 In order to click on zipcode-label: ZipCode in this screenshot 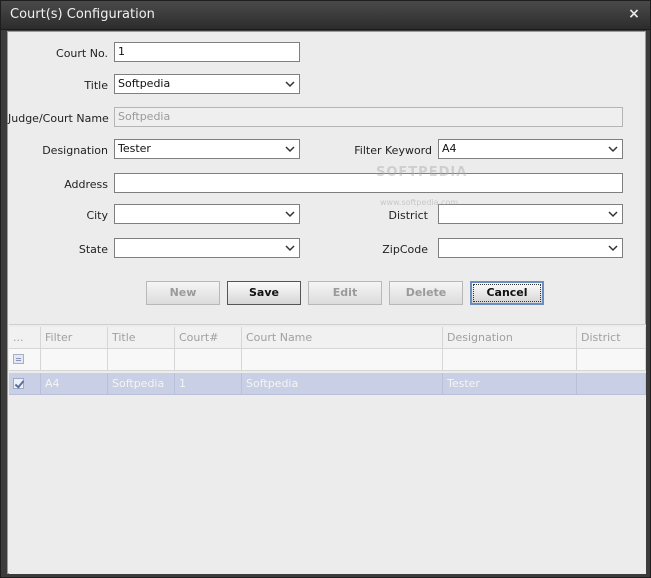, I will do `click(405, 249)`.